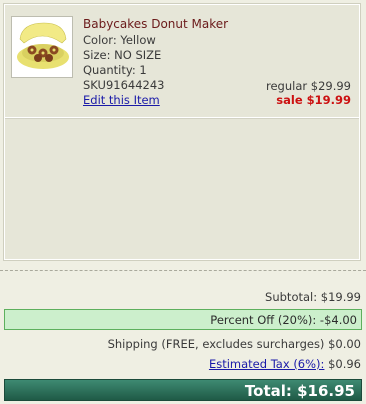 The height and width of the screenshot is (404, 366). Describe the element at coordinates (283, 320) in the screenshot. I see `discount-text: Percent Off (20%): -$4.00` at that location.